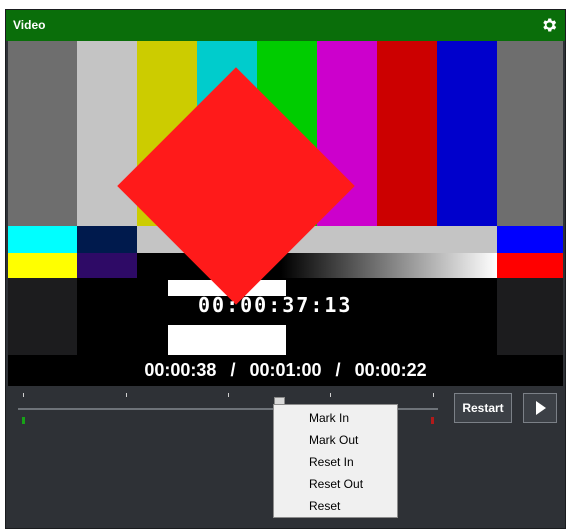 The height and width of the screenshot is (531, 571). I want to click on mark-in-marker, so click(23, 420).